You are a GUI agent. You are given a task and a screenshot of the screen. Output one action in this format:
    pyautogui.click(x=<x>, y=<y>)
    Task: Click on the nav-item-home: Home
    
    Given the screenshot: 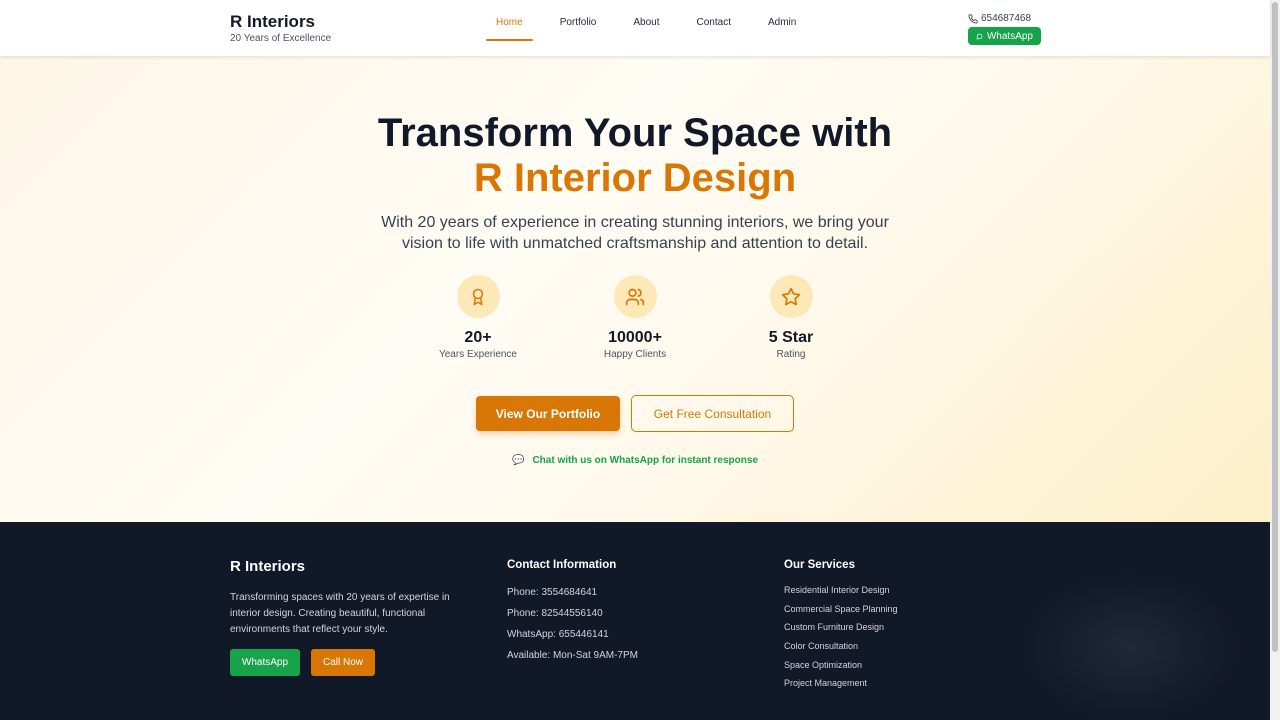 What is the action you would take?
    pyautogui.click(x=509, y=28)
    